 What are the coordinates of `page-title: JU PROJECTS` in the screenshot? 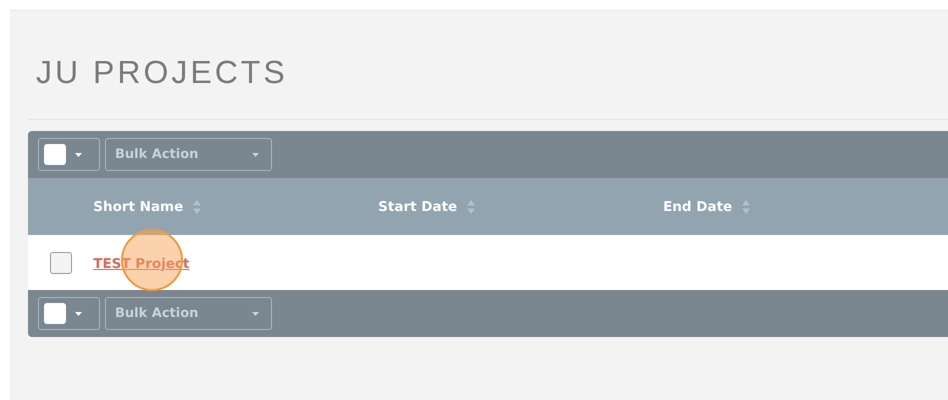 It's located at (162, 72).